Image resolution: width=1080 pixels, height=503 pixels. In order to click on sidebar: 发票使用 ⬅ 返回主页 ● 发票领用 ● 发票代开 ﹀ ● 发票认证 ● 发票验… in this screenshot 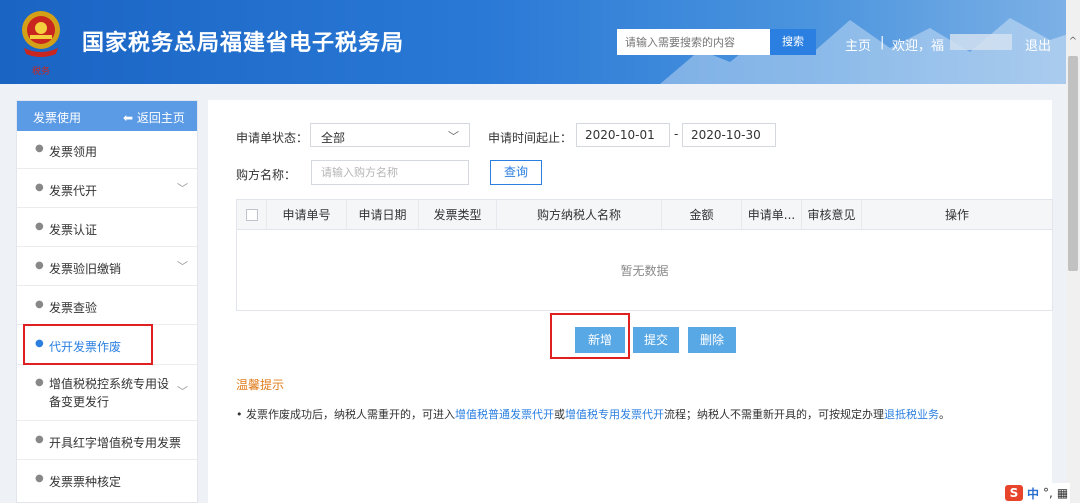, I will do `click(107, 301)`.